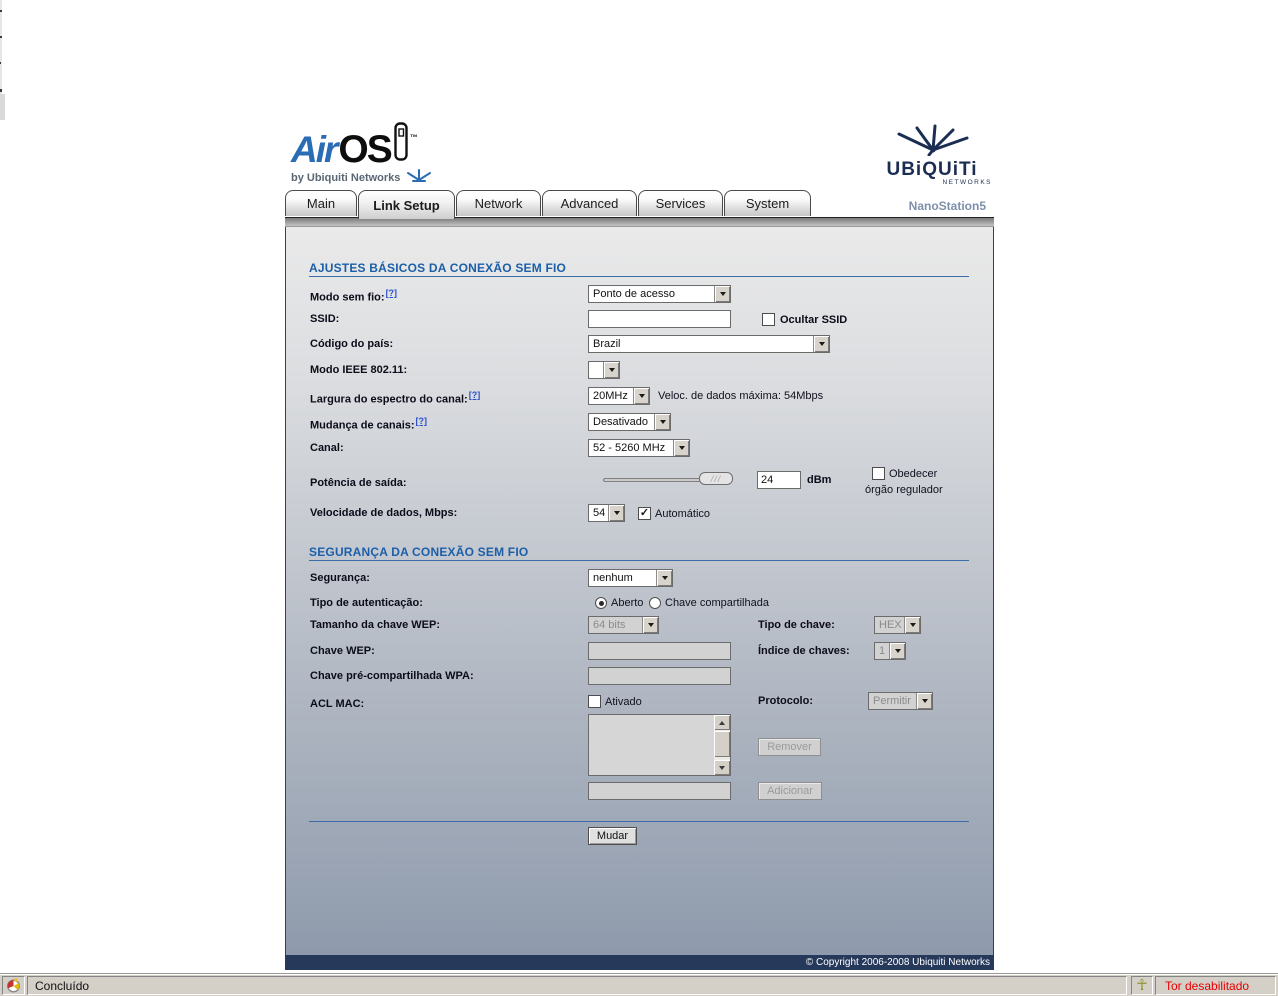 The image size is (1278, 996). I want to click on tab-system: System, so click(767, 203).